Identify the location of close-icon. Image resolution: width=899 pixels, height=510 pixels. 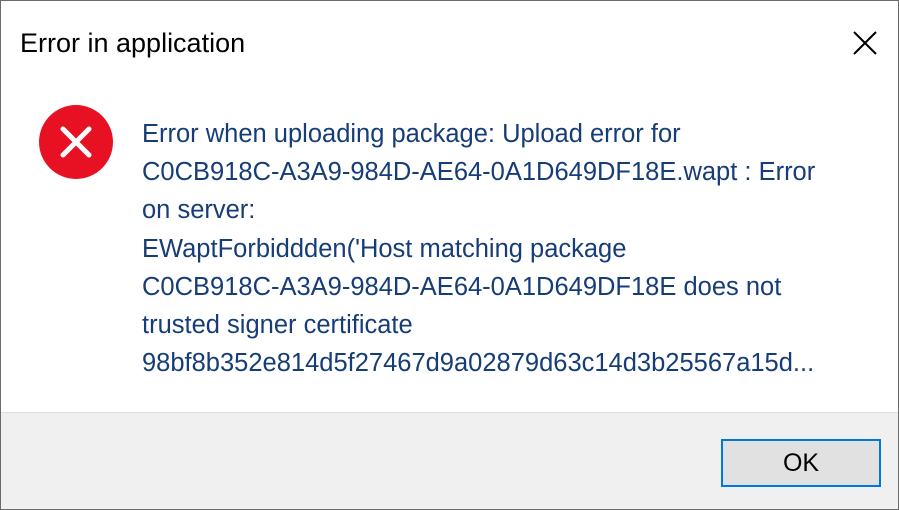
(865, 43).